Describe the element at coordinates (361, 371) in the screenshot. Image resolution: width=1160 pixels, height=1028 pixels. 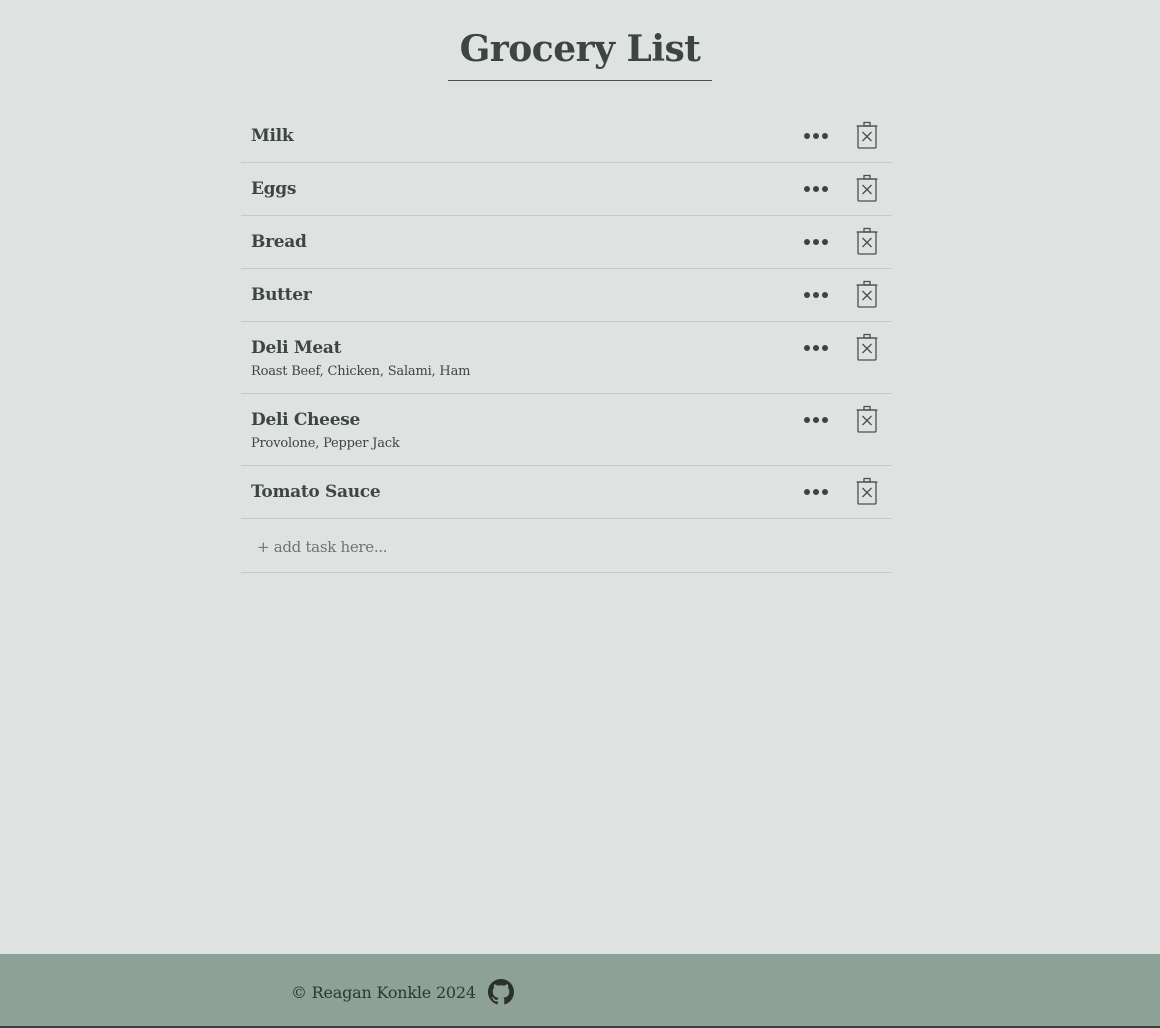
I see `item-detail: Roast Beef, Chicken, Salami, Ham` at that location.